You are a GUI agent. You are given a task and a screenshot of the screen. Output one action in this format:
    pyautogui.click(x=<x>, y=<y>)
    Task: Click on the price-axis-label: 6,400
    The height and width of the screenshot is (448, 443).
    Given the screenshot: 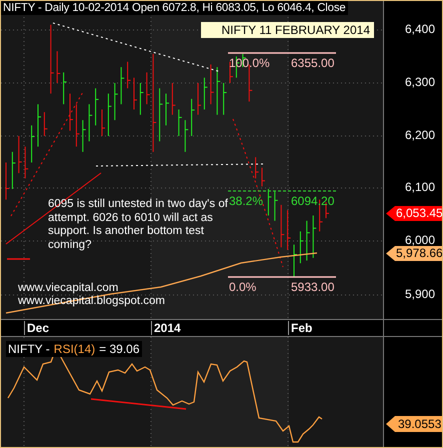 What is the action you would take?
    pyautogui.click(x=419, y=29)
    